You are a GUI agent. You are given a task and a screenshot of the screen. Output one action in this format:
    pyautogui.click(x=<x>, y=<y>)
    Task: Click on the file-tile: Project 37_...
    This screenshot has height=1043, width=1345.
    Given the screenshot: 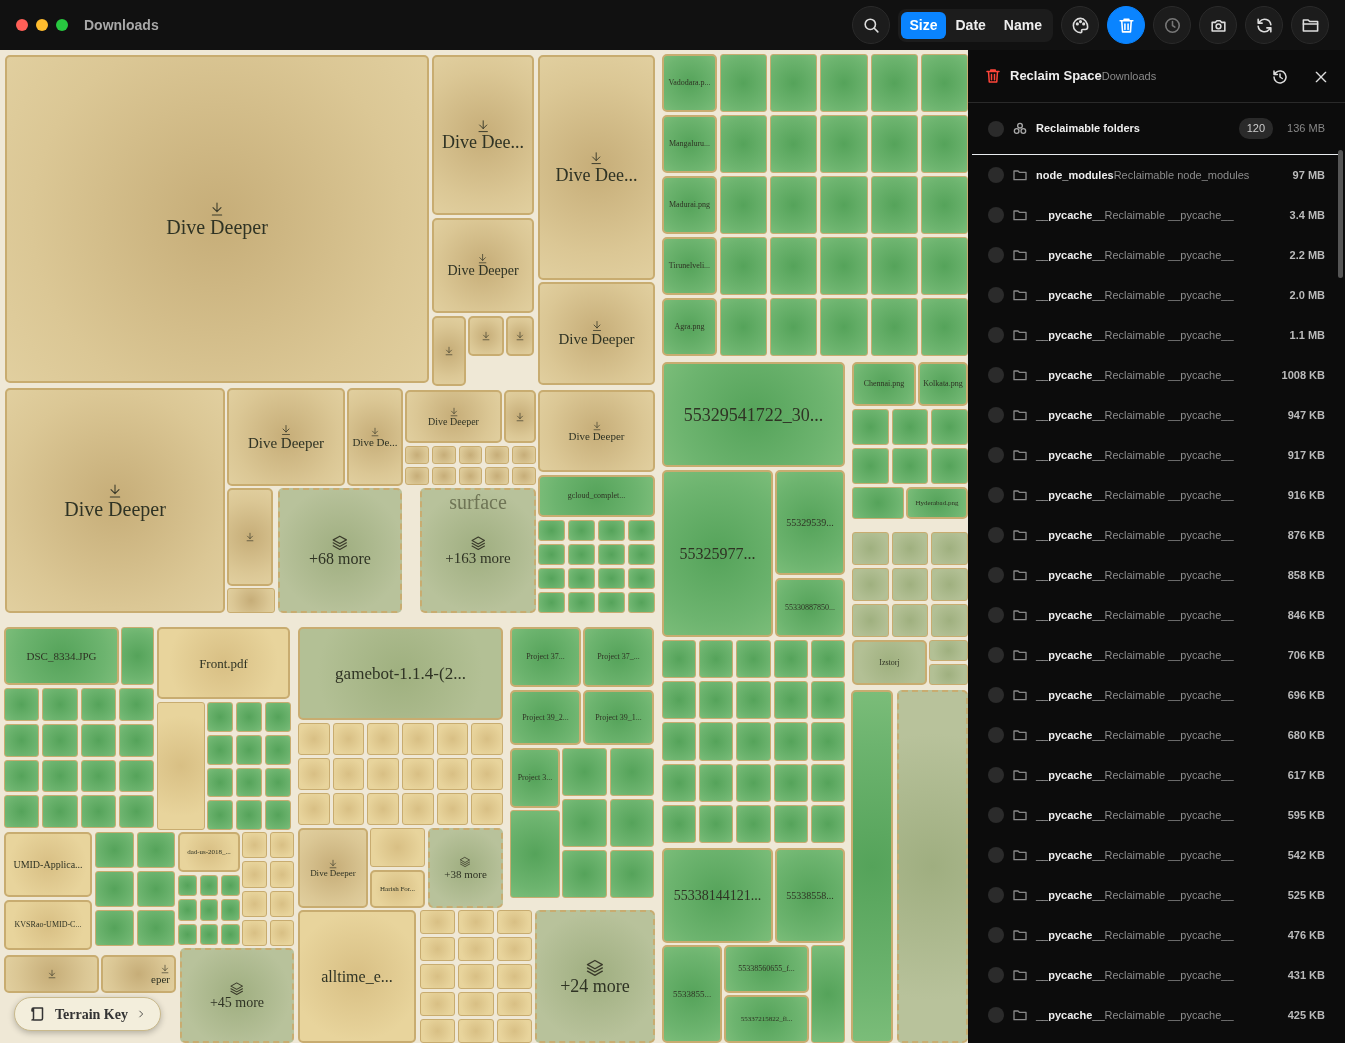 What is the action you would take?
    pyautogui.click(x=618, y=657)
    